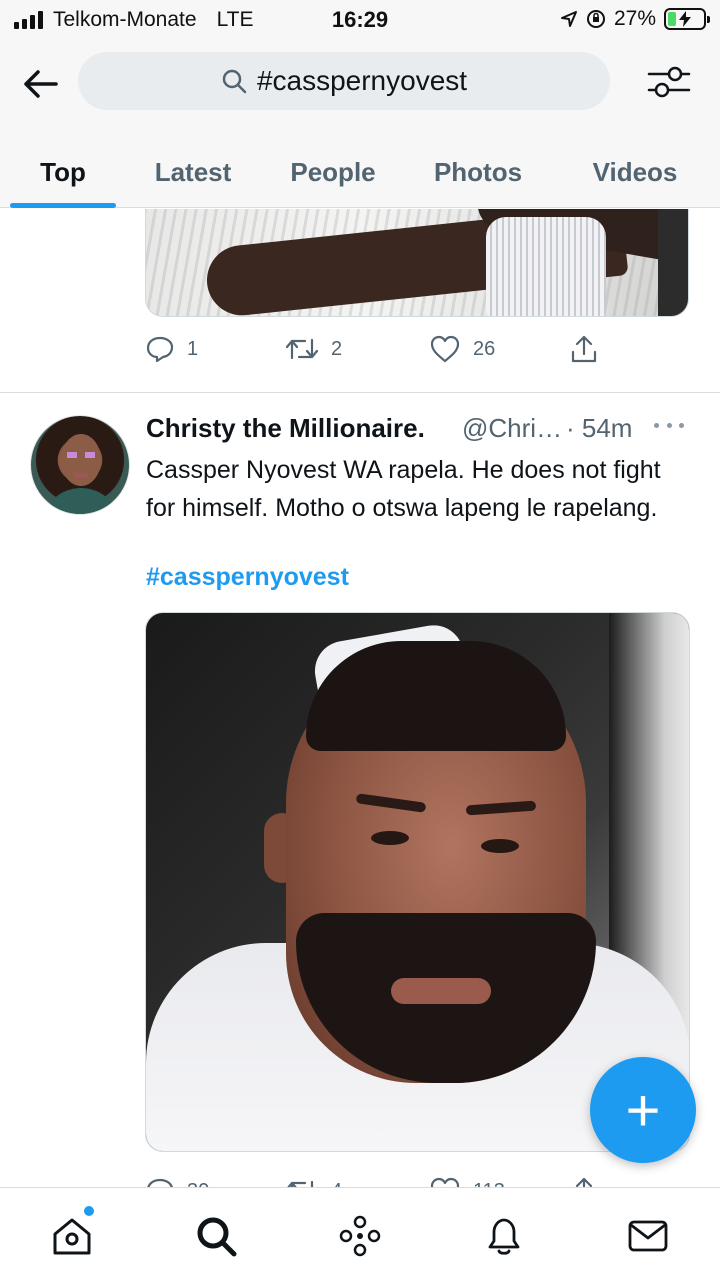 This screenshot has width=720, height=1280. I want to click on compose-tweet-button: +, so click(643, 1110).